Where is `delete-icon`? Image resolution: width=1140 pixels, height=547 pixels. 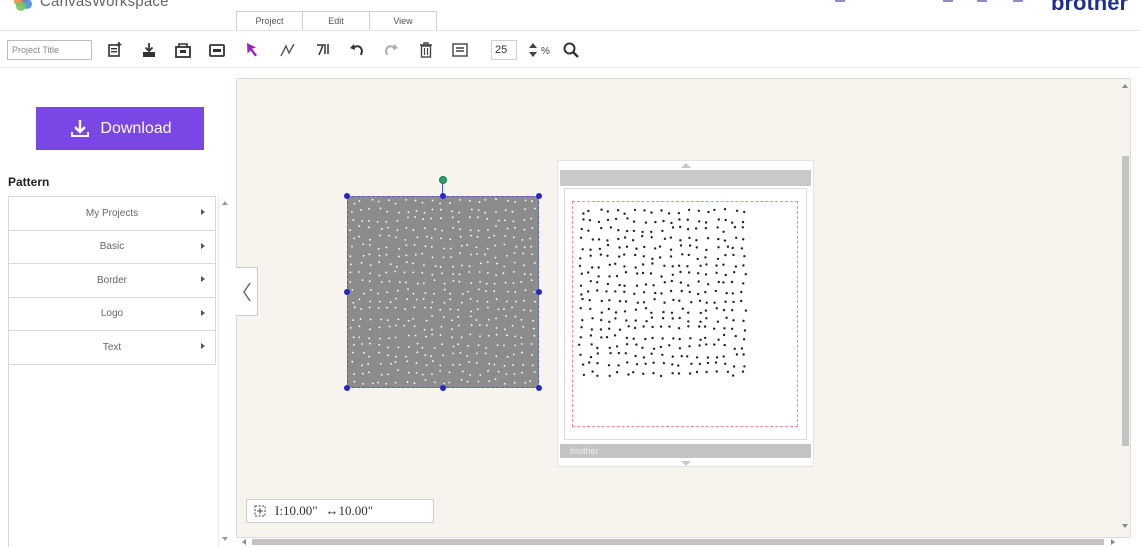 delete-icon is located at coordinates (426, 50).